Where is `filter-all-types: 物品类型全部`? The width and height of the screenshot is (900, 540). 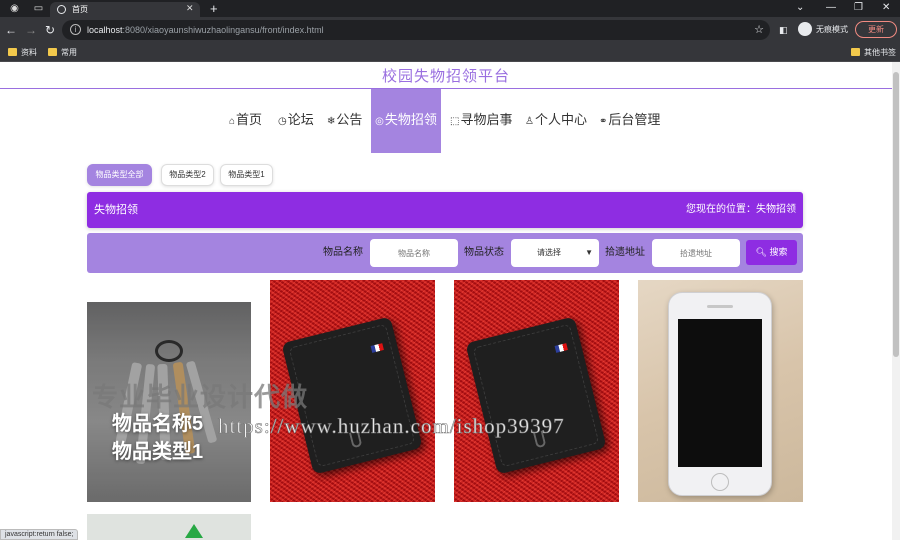 filter-all-types: 物品类型全部 is located at coordinates (119, 175).